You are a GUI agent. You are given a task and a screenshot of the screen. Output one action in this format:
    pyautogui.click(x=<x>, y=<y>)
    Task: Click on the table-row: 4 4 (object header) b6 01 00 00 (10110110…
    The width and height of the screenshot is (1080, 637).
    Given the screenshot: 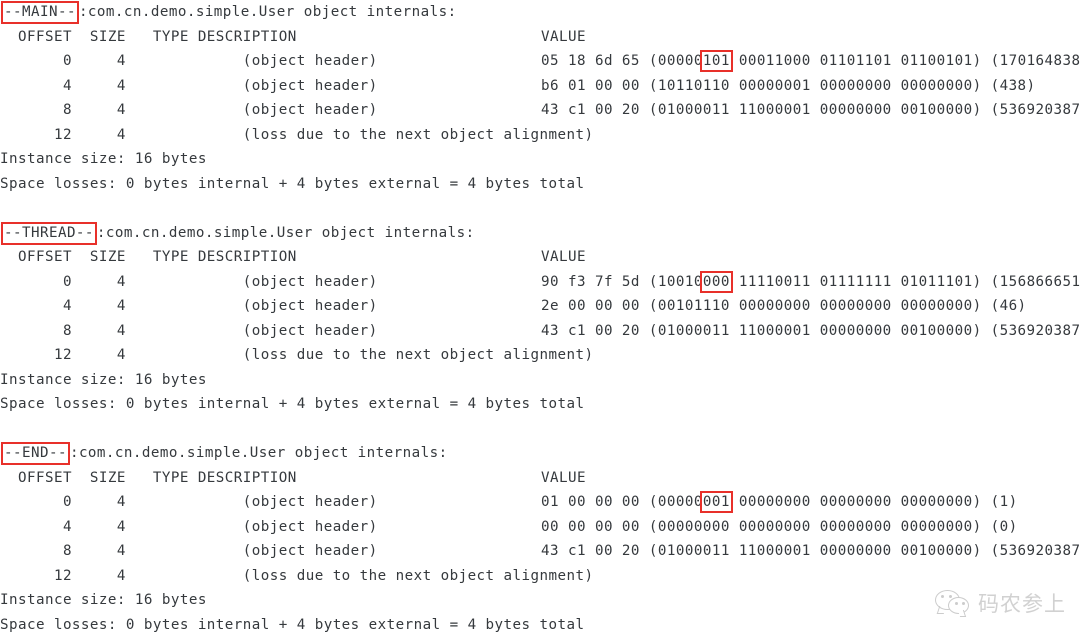 What is the action you would take?
    pyautogui.click(x=540, y=86)
    